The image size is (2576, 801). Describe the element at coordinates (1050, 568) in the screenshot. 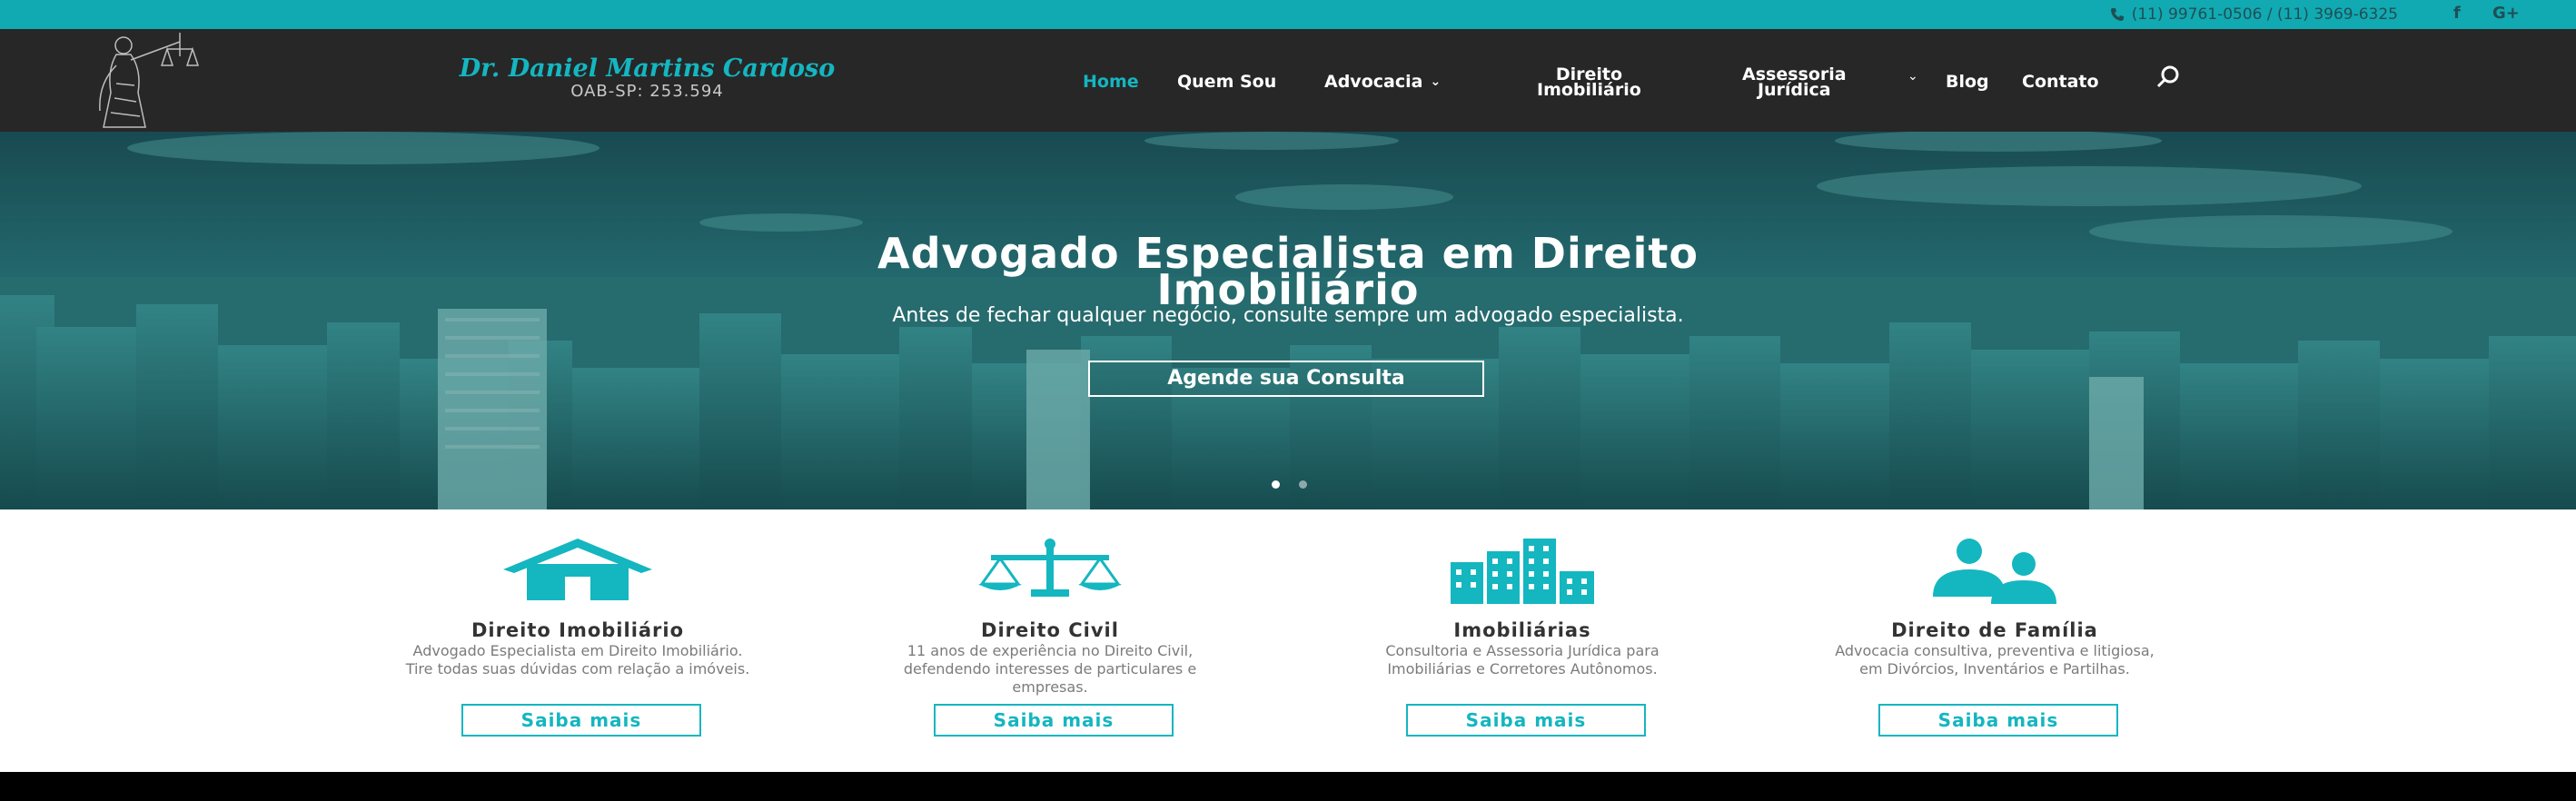

I see `scales-icon` at that location.